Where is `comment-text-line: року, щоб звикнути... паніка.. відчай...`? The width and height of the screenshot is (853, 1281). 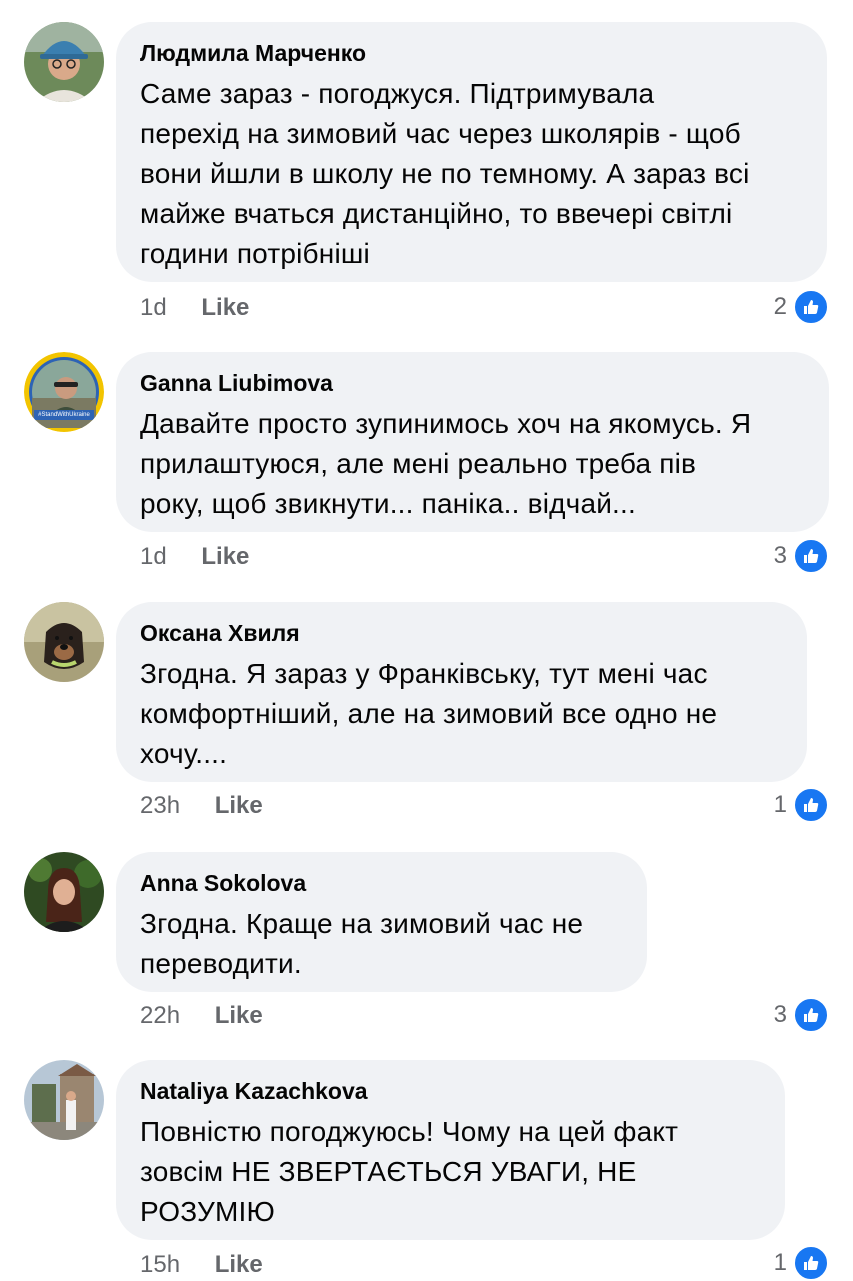 comment-text-line: року, щоб звикнути... паніка.. відчай... is located at coordinates (388, 503).